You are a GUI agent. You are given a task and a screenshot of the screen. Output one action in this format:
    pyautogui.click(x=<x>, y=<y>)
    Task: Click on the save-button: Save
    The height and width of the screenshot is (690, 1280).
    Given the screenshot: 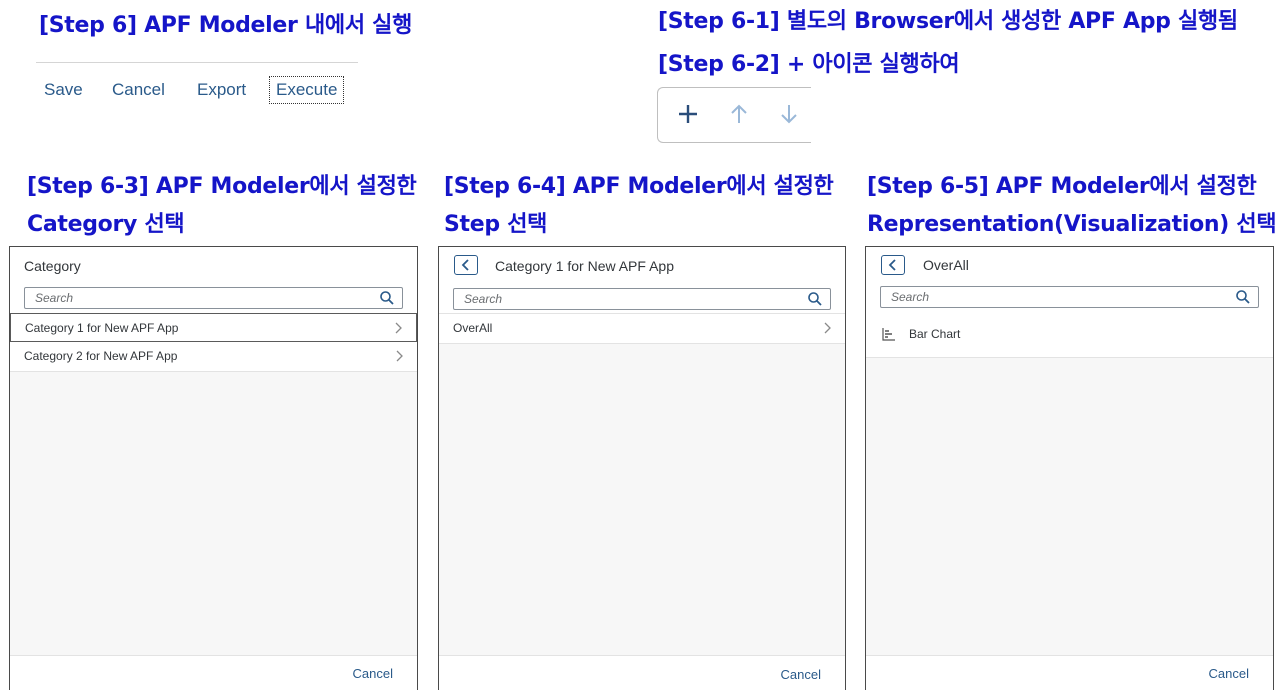 What is the action you would take?
    pyautogui.click(x=63, y=90)
    